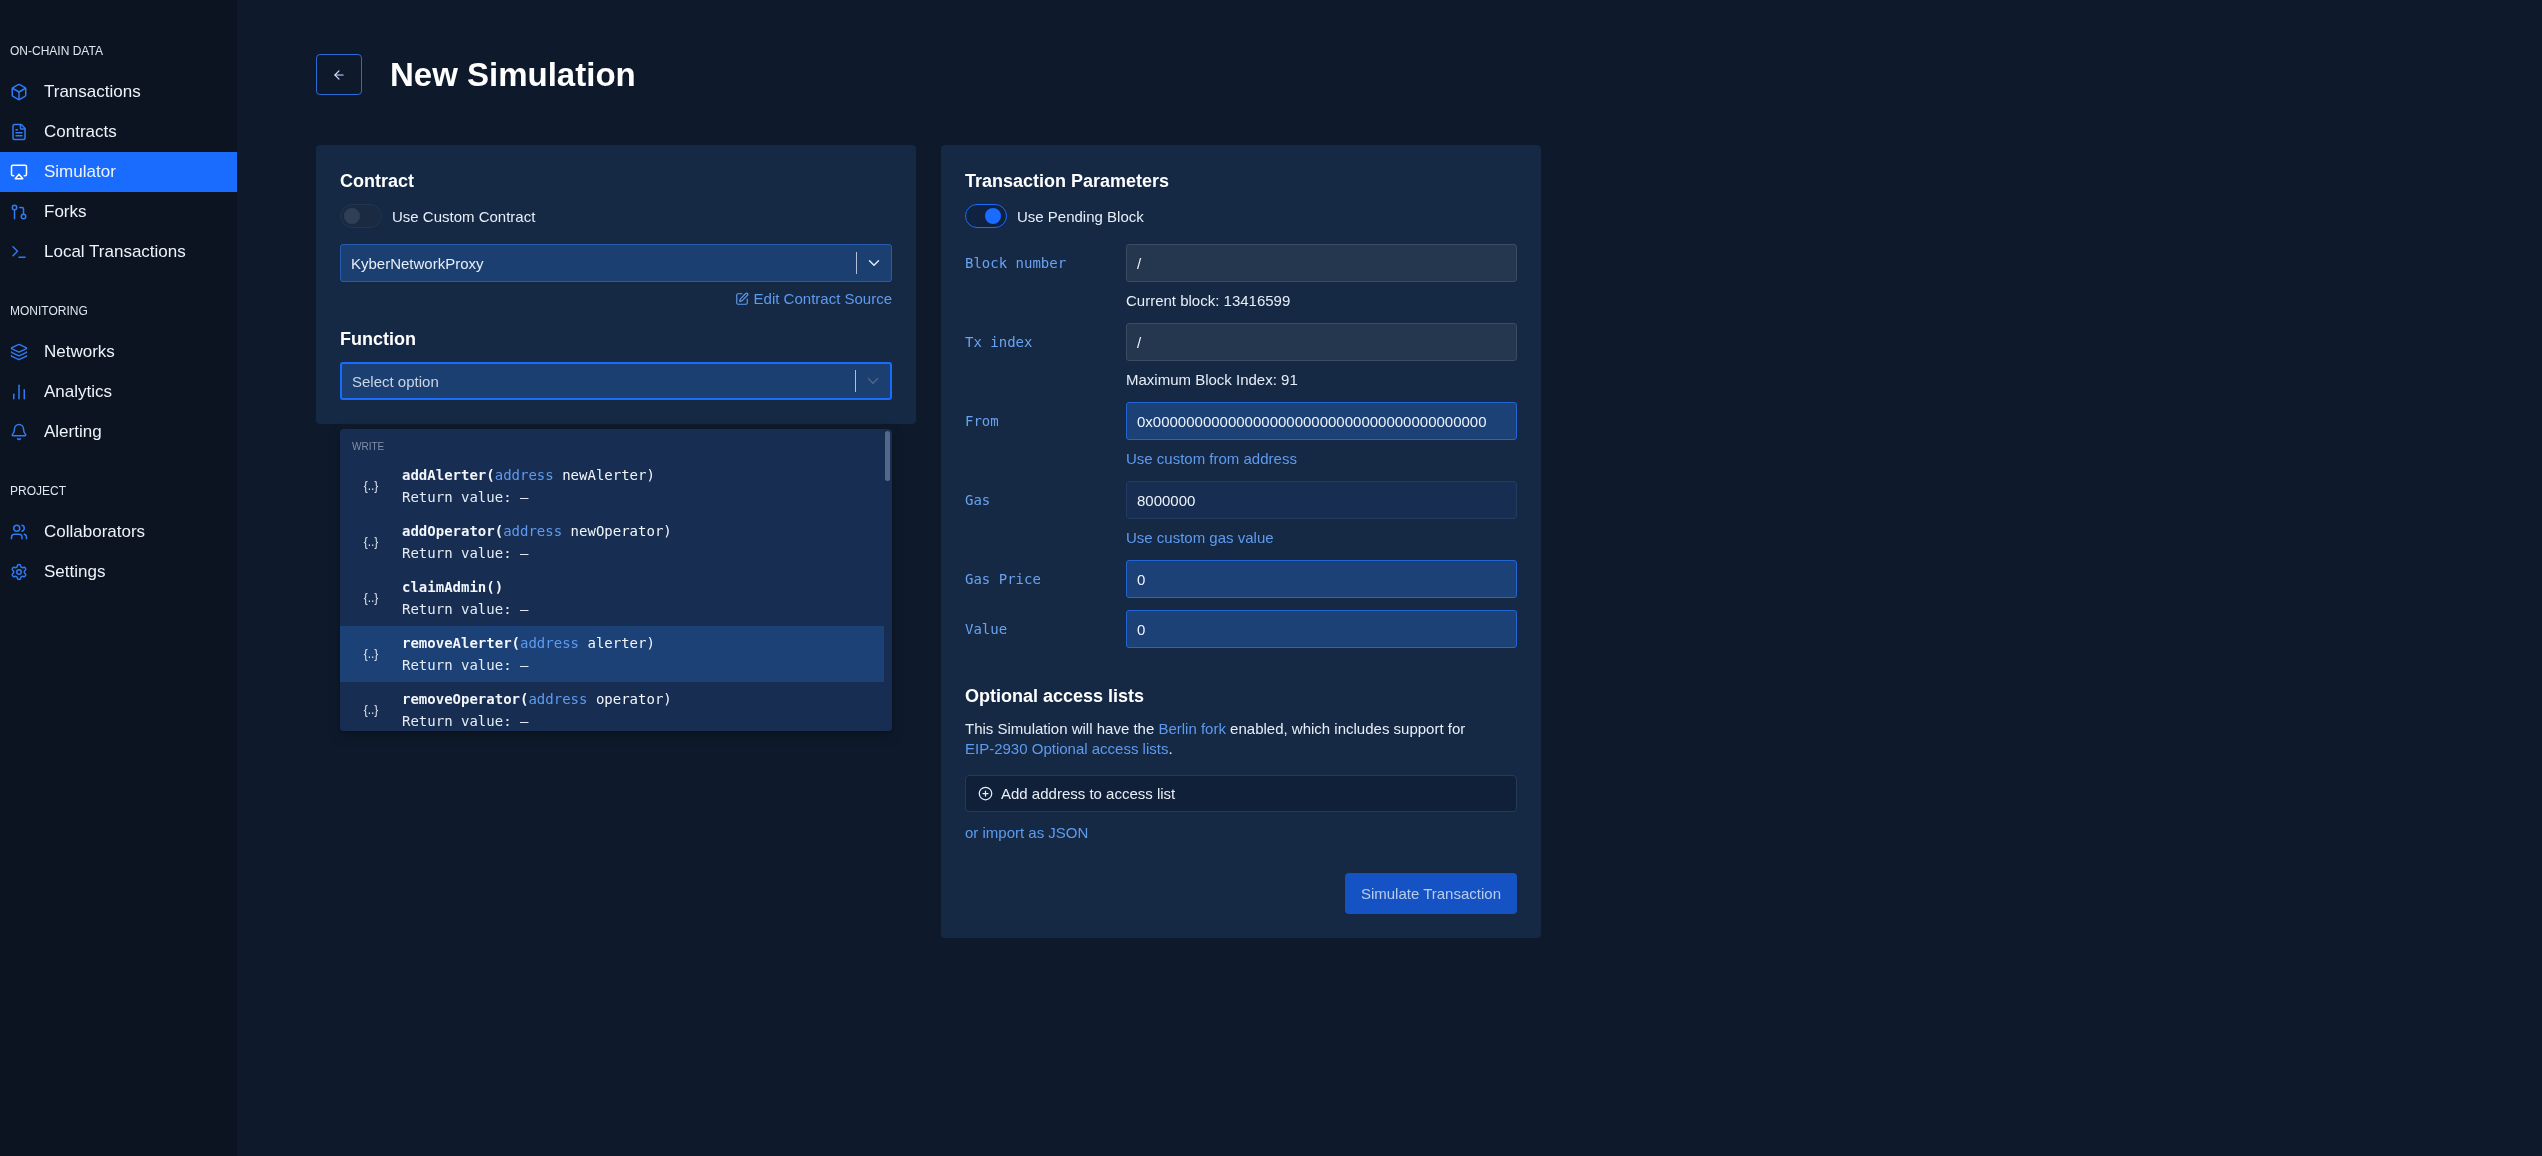 The width and height of the screenshot is (2542, 1156). I want to click on toggle-label: Use Pending Block, so click(1080, 216).